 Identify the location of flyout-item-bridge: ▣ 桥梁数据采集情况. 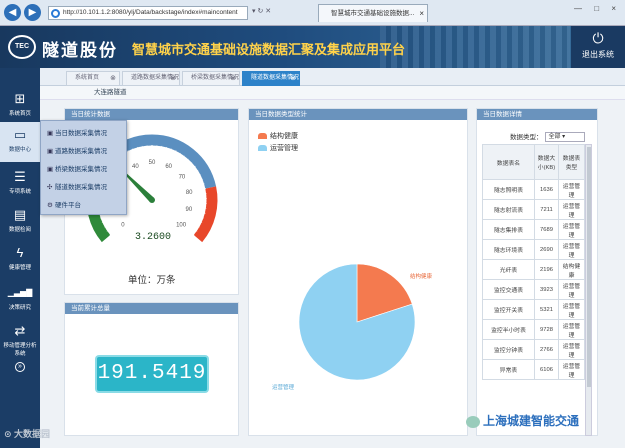
(77, 168).